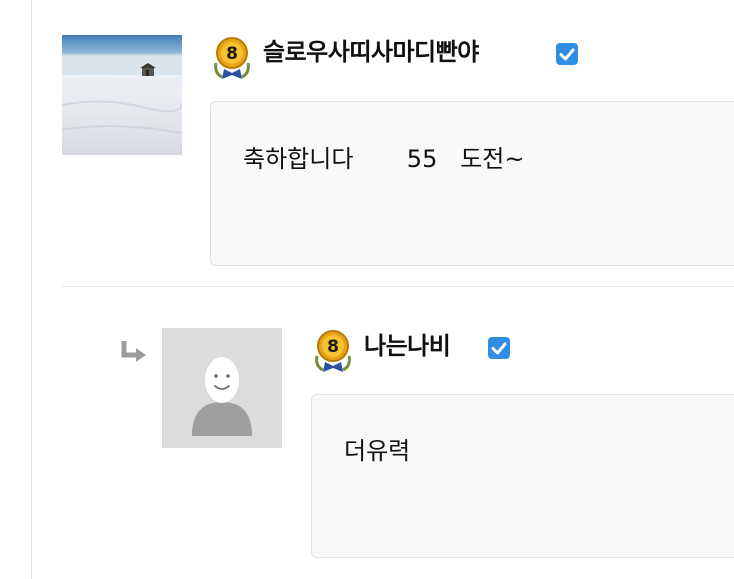 This screenshot has width=734, height=579. I want to click on snowfield-photo-avatar, so click(122, 95).